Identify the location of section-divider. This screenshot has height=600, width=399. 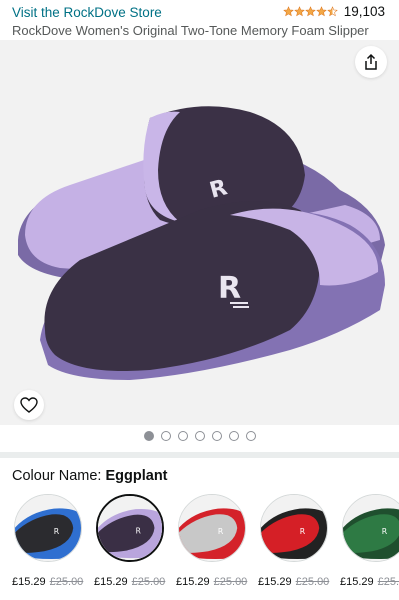
(199, 455).